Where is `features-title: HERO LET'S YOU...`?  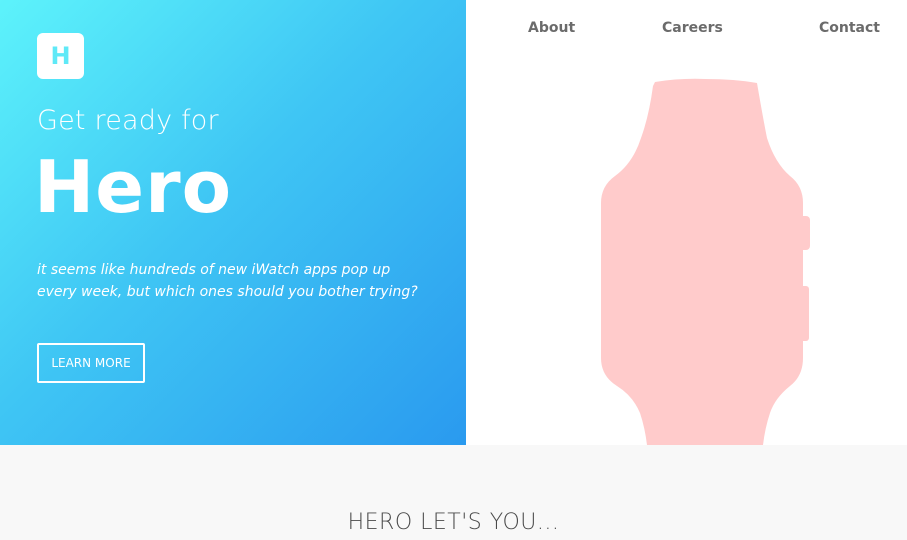 features-title: HERO LET'S YOU... is located at coordinates (453, 522).